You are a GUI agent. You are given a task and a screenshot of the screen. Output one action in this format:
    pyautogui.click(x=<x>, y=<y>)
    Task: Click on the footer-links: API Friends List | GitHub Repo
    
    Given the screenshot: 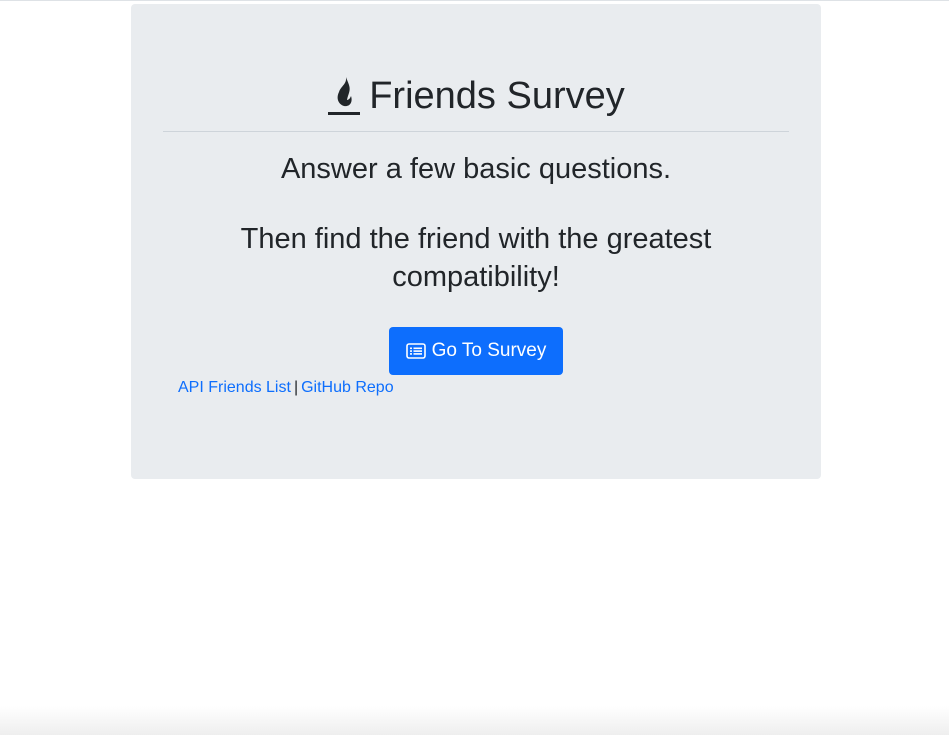 What is the action you would take?
    pyautogui.click(x=286, y=388)
    